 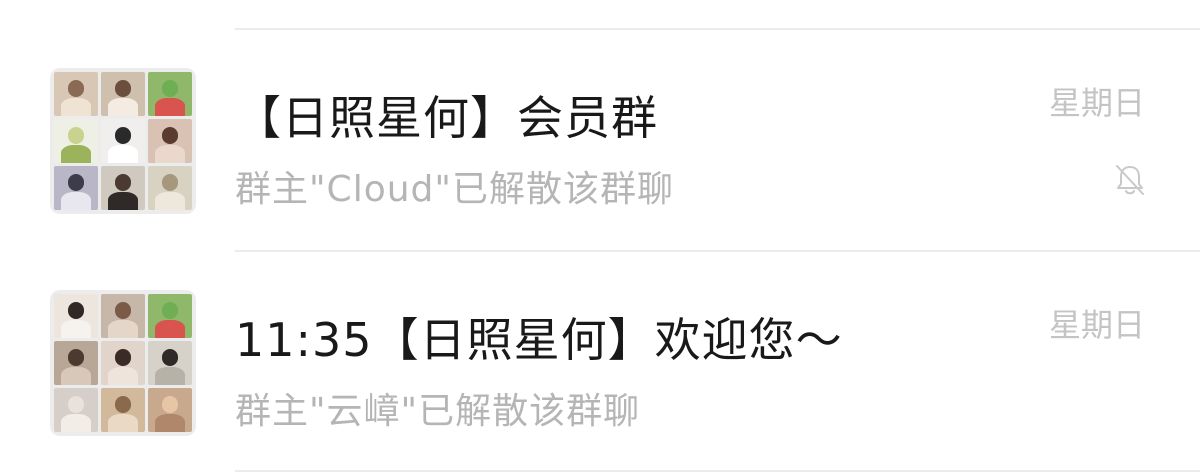 I want to click on chat-title: 11:35【日照星何】欢迎您～, so click(x=539, y=340).